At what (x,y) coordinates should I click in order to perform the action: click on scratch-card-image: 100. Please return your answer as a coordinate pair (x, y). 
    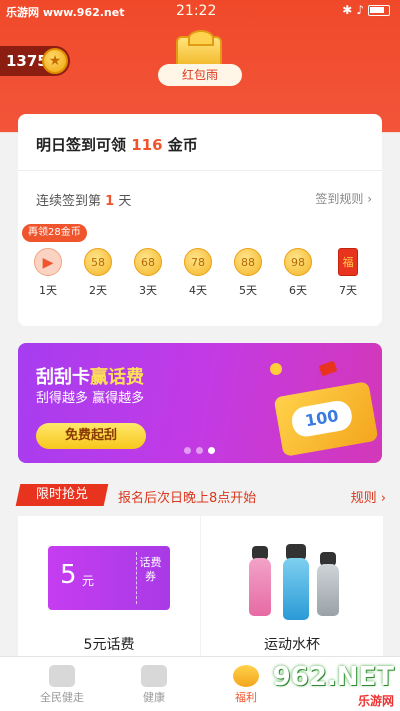
    Looking at the image, I should click on (326, 419).